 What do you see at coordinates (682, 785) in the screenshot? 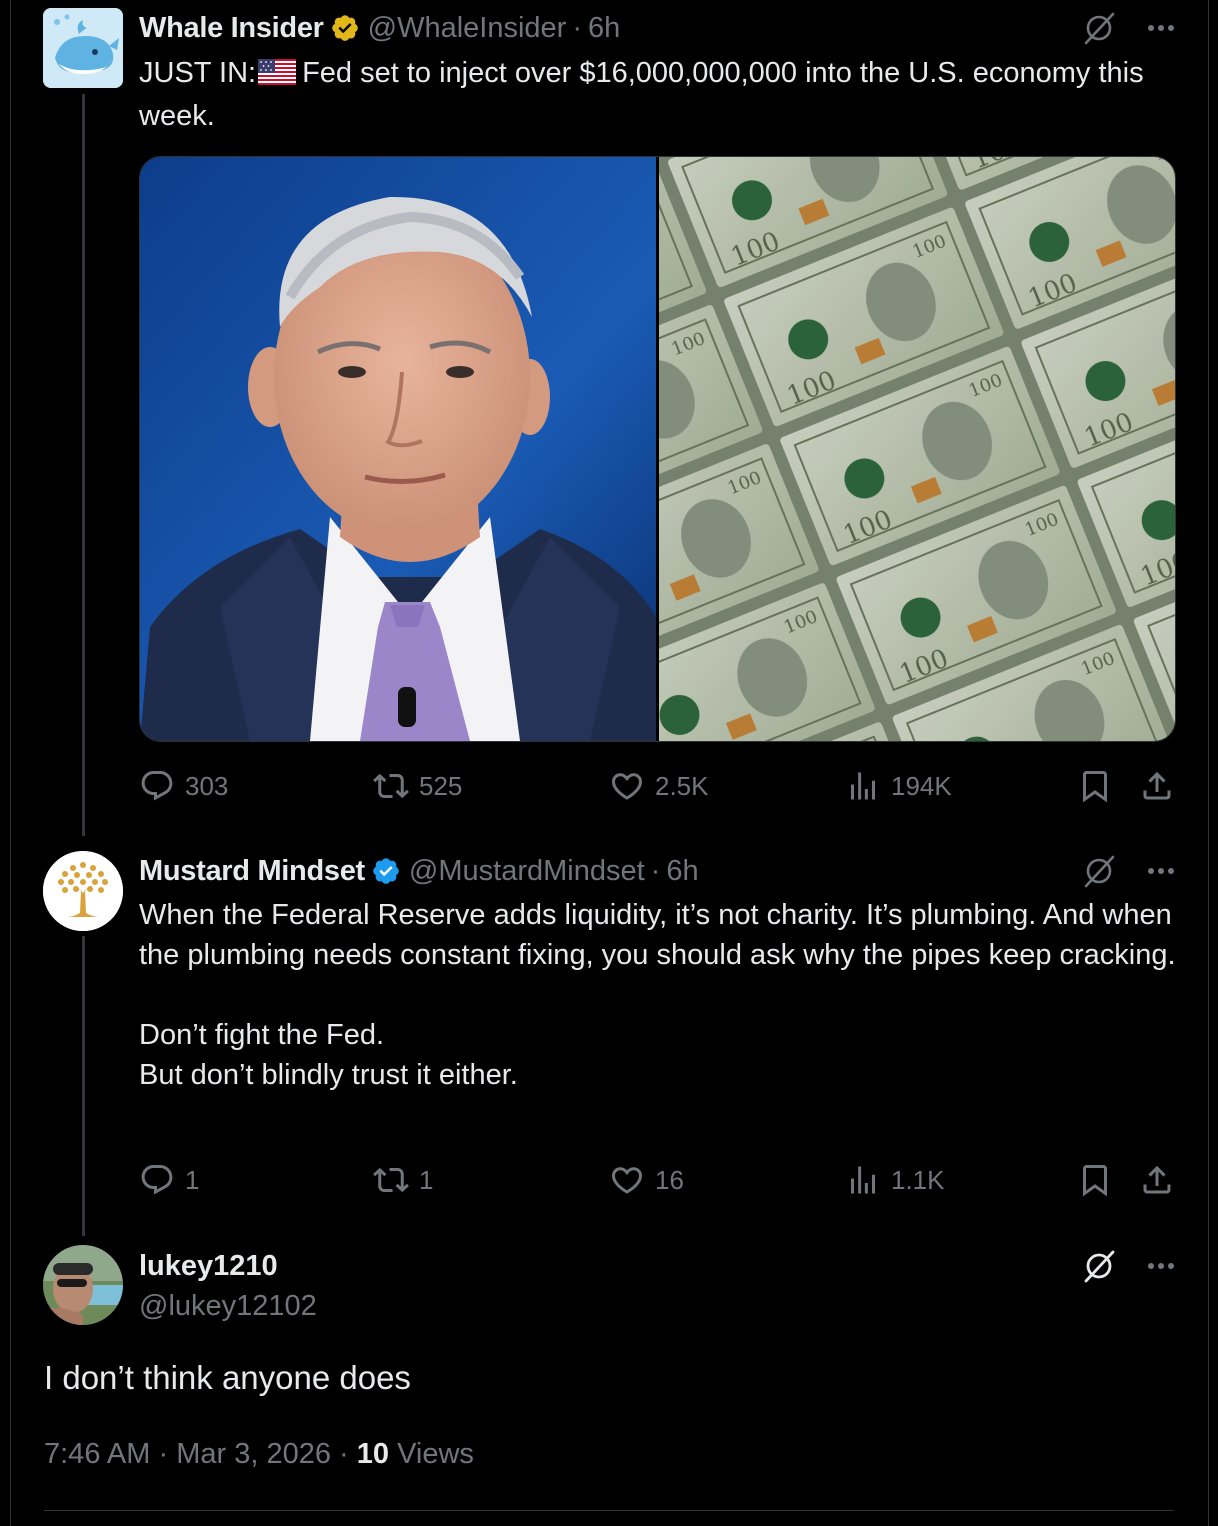
I see `like-count: 2.5K` at bounding box center [682, 785].